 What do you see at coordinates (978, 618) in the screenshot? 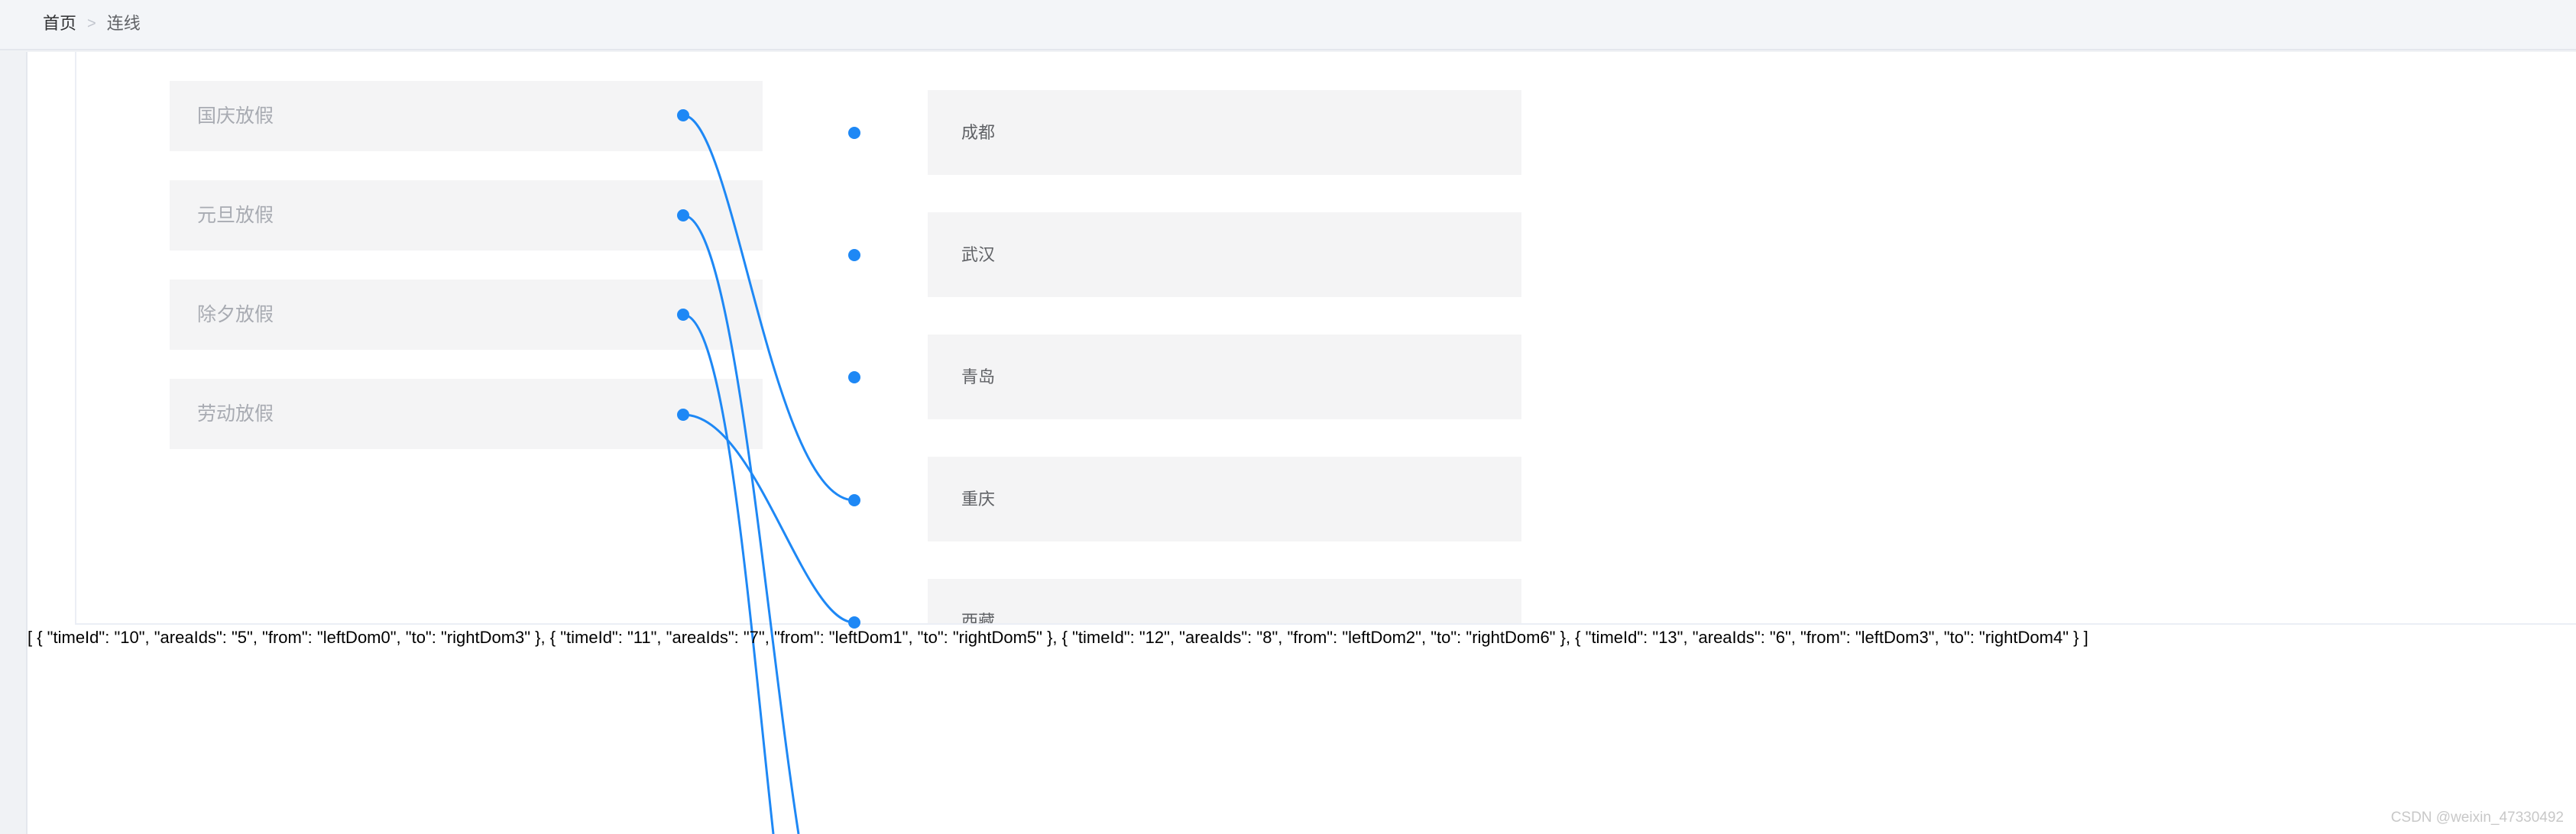
I see `right-item-label: 西藏` at bounding box center [978, 618].